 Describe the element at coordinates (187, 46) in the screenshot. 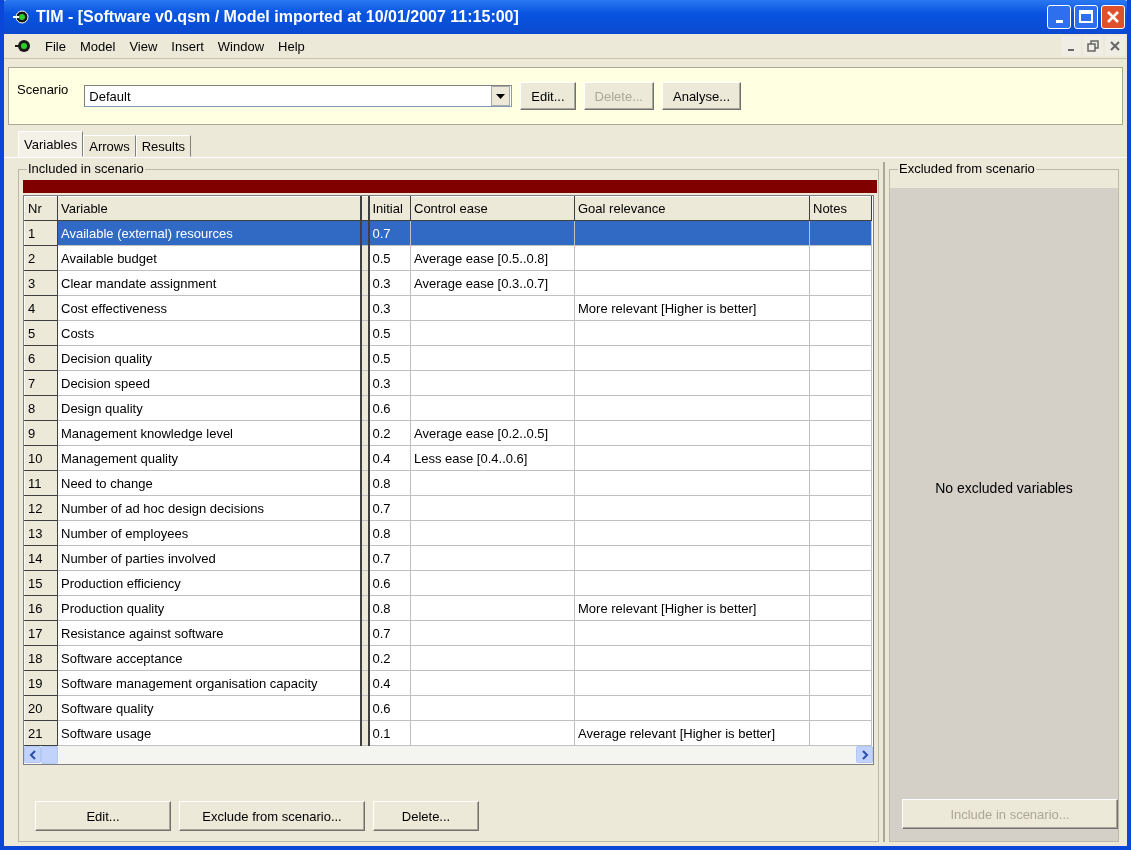

I see `menu-item: Insert` at that location.